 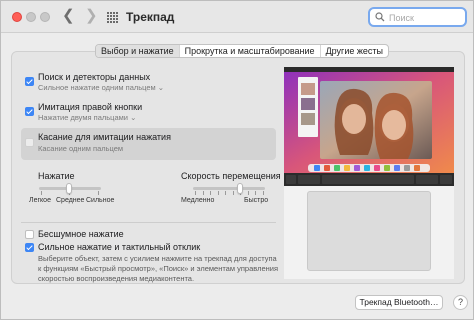 I want to click on secondary-click-value: Нажатие двумя пальцами, so click(x=83, y=117).